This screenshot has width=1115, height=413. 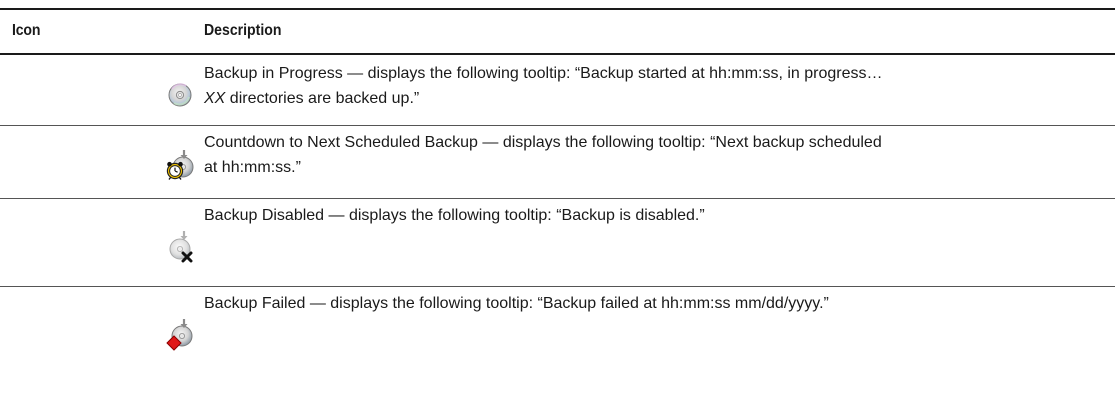 What do you see at coordinates (215, 98) in the screenshot?
I see `description-emphasis: XX` at bounding box center [215, 98].